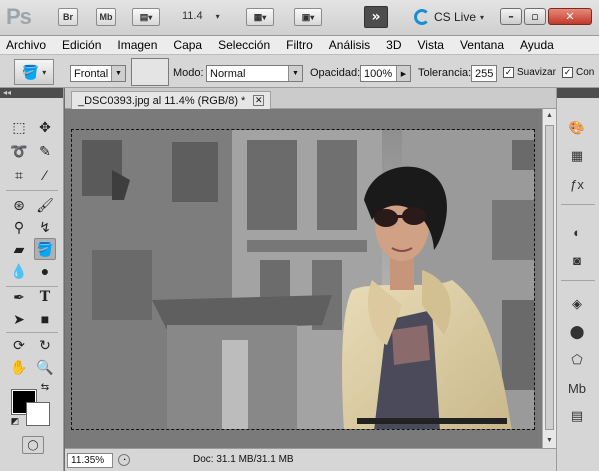 This screenshot has width=599, height=471. Describe the element at coordinates (577, 304) in the screenshot. I see `layers-panel-icon: ◈` at that location.